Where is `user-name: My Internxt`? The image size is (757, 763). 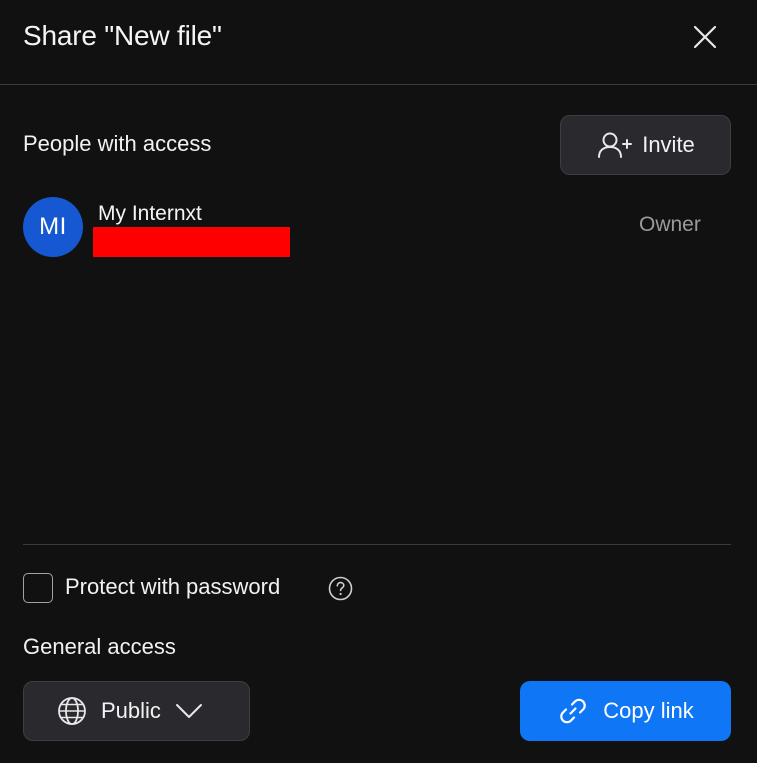
user-name: My Internxt is located at coordinates (150, 213).